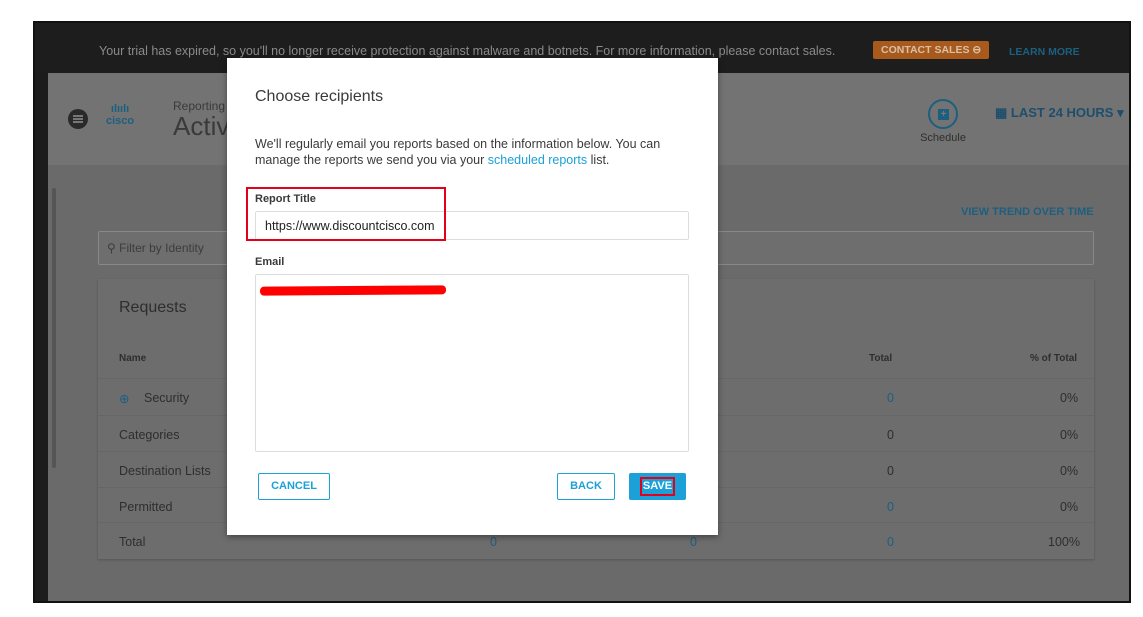  Describe the element at coordinates (943, 138) in the screenshot. I see `schedule-label: Schedule` at that location.